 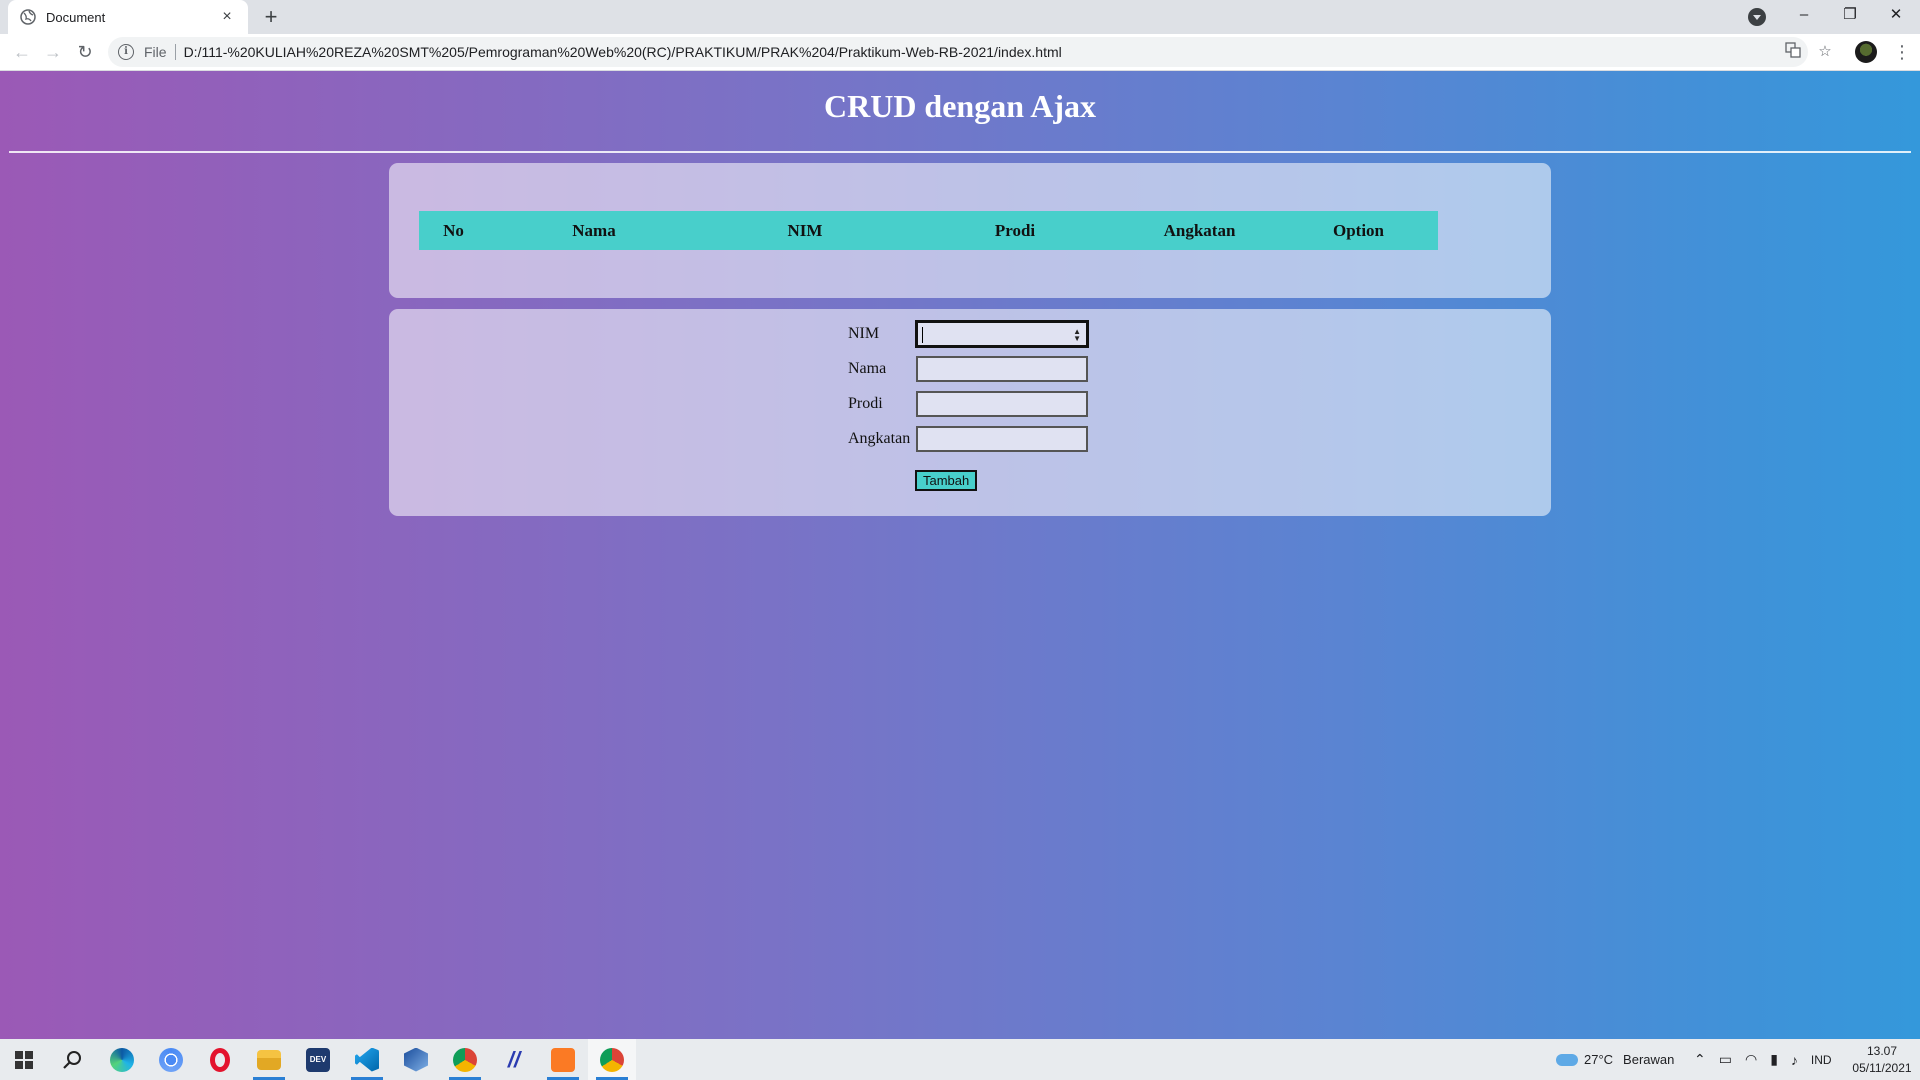 I want to click on title-divider, so click(x=960, y=152).